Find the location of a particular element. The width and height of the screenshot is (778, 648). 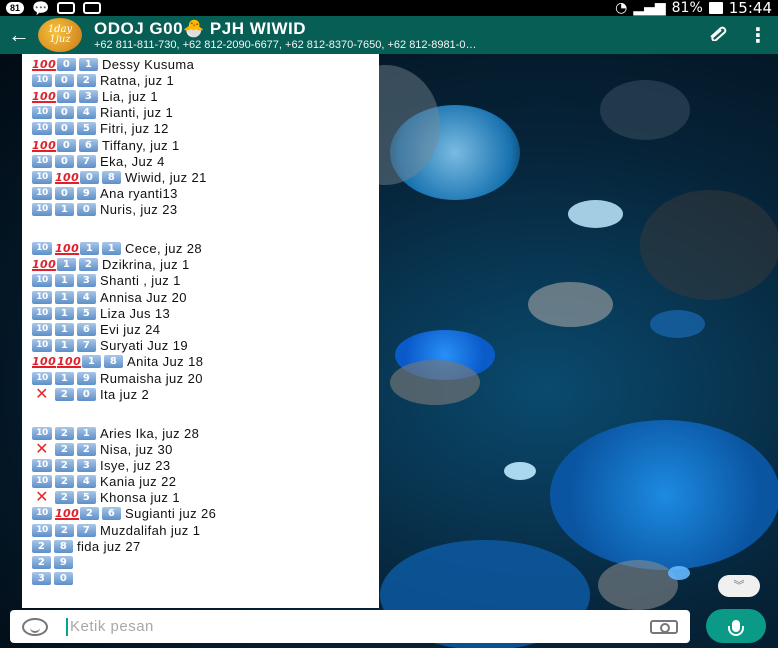

message-line: 30 is located at coordinates (200, 579).